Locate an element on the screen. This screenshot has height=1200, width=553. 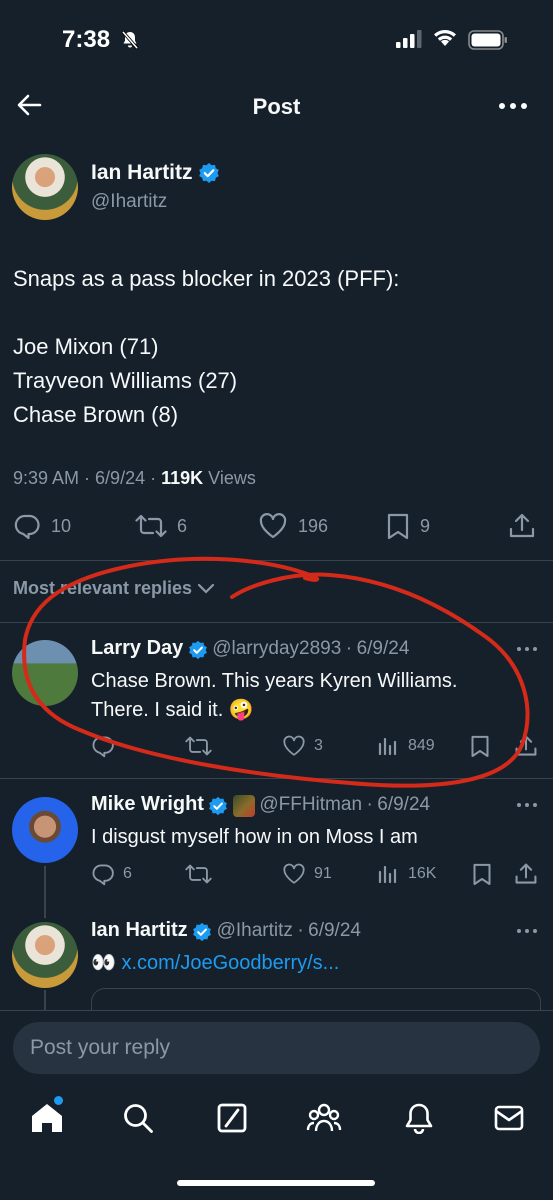
post-meta: 9:39 AM · 6/9/24 · 119K Views is located at coordinates (134, 478).